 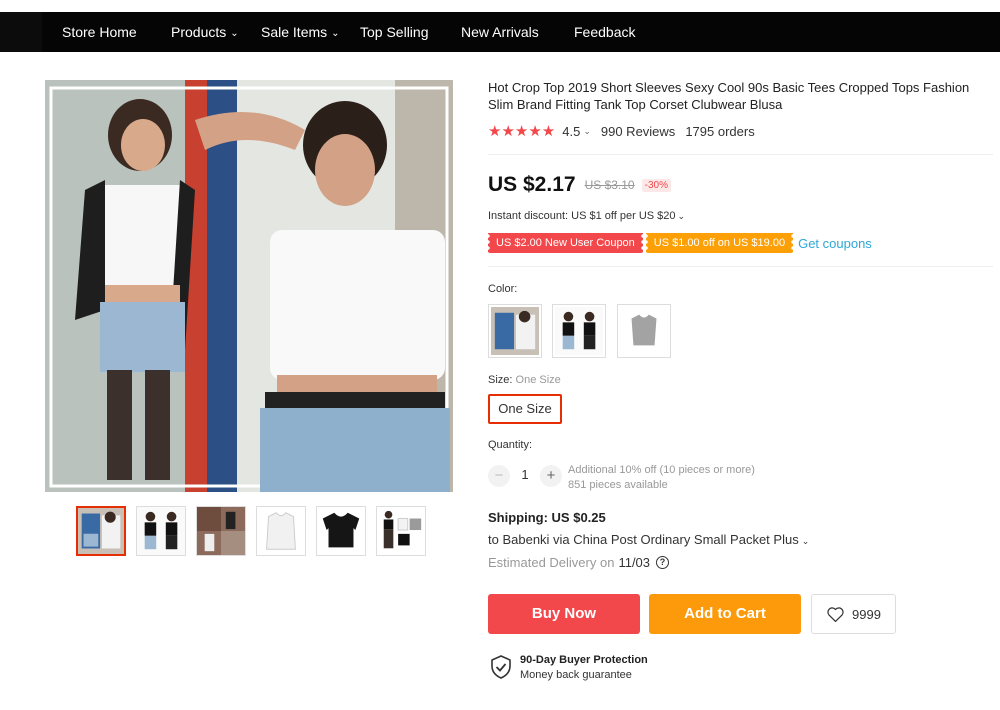 I want to click on reviews-link: 990 Reviews, so click(x=638, y=131).